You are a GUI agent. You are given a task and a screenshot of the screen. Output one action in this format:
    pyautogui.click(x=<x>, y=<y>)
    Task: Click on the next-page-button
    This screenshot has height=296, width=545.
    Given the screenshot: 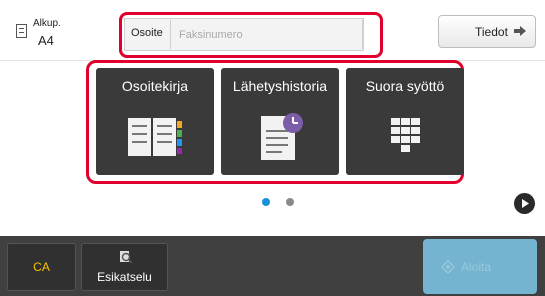 What is the action you would take?
    pyautogui.click(x=524, y=203)
    